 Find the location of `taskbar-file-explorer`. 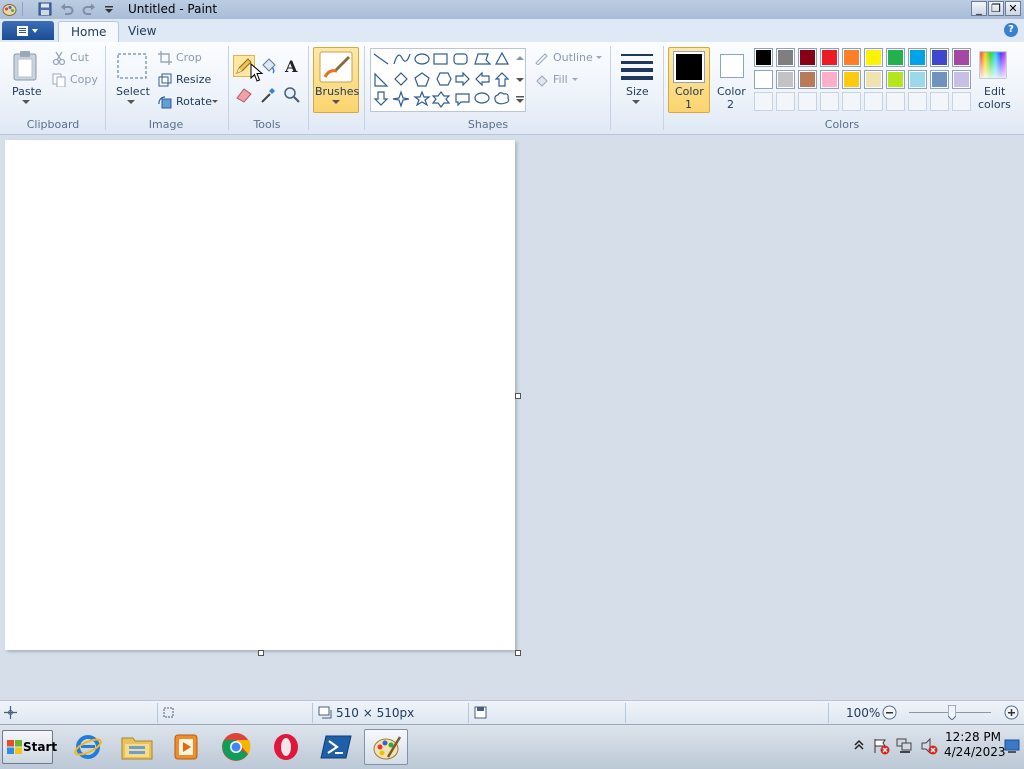

taskbar-file-explorer is located at coordinates (137, 747).